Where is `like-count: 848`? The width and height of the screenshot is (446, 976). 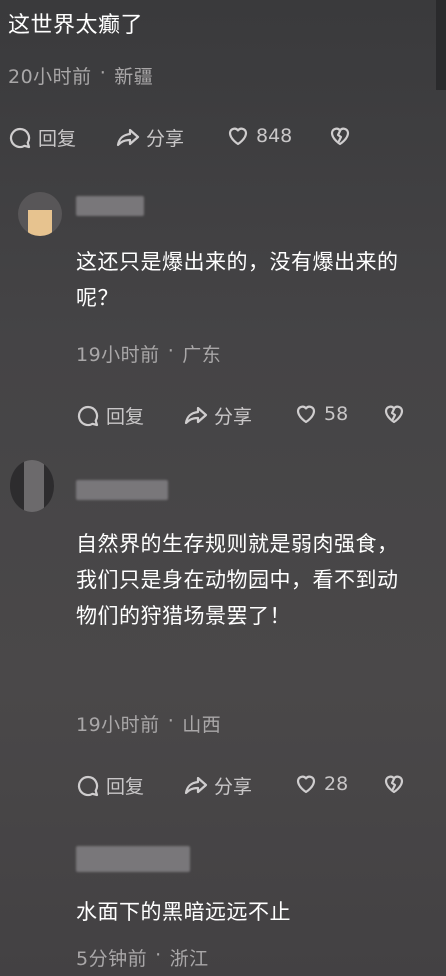 like-count: 848 is located at coordinates (274, 136).